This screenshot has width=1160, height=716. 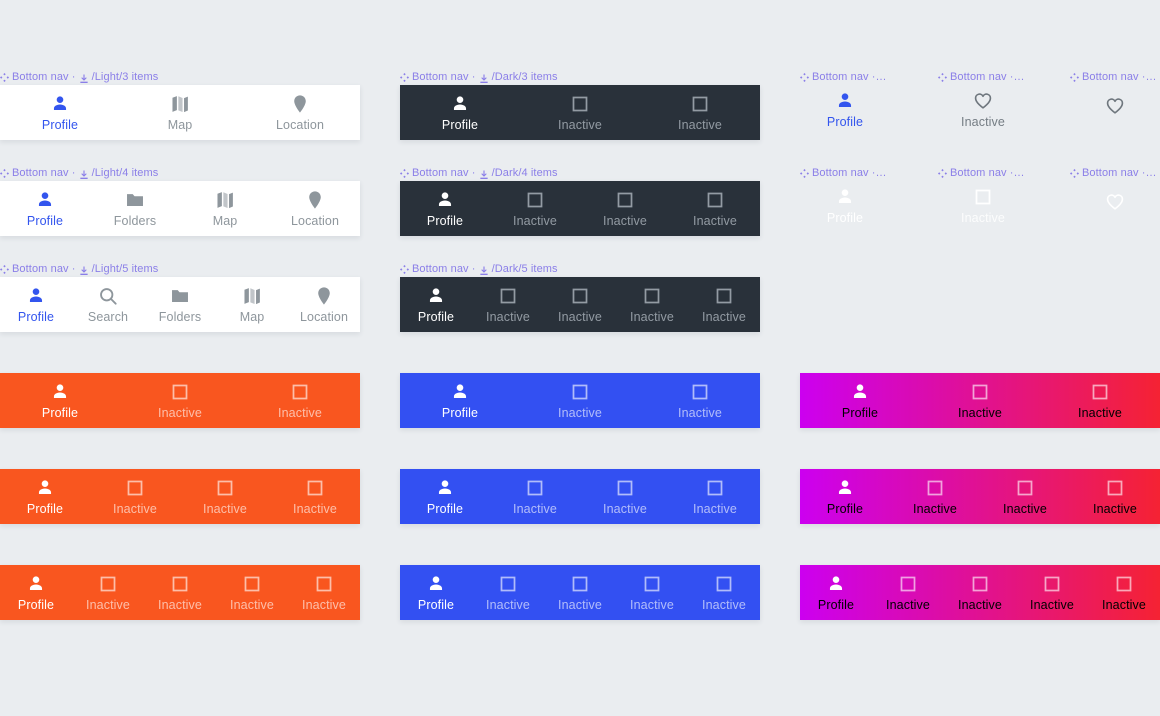 What do you see at coordinates (252, 605) in the screenshot?
I see `nav-item-label: Inactive` at bounding box center [252, 605].